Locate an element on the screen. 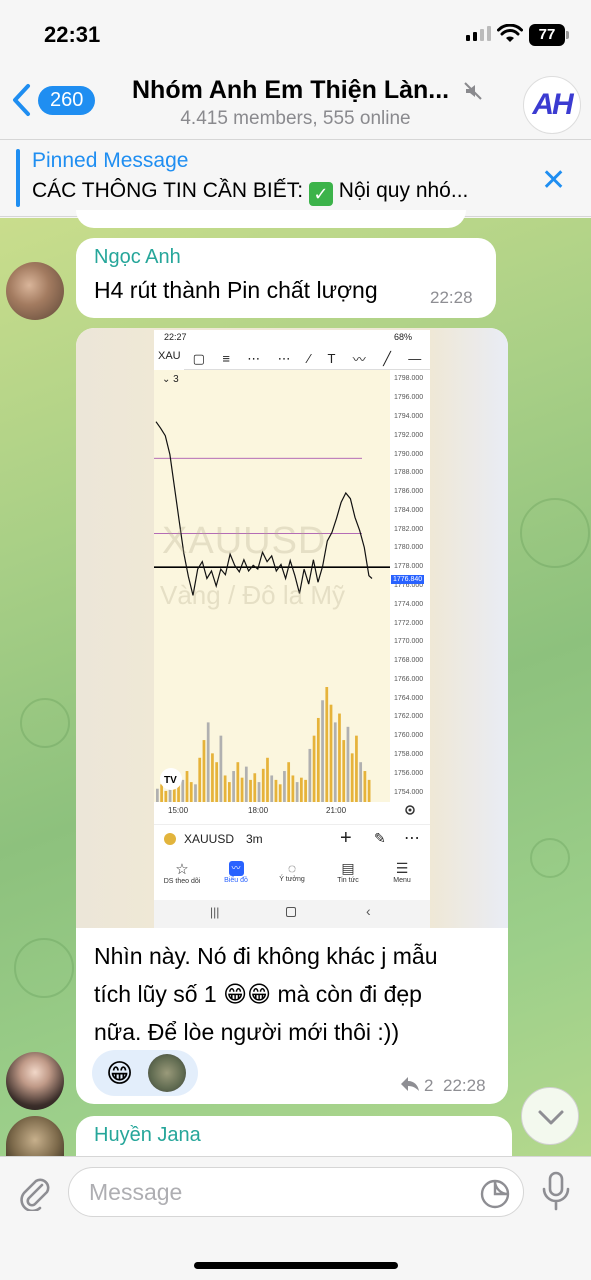  y-tick: 1782.000 is located at coordinates (409, 529).